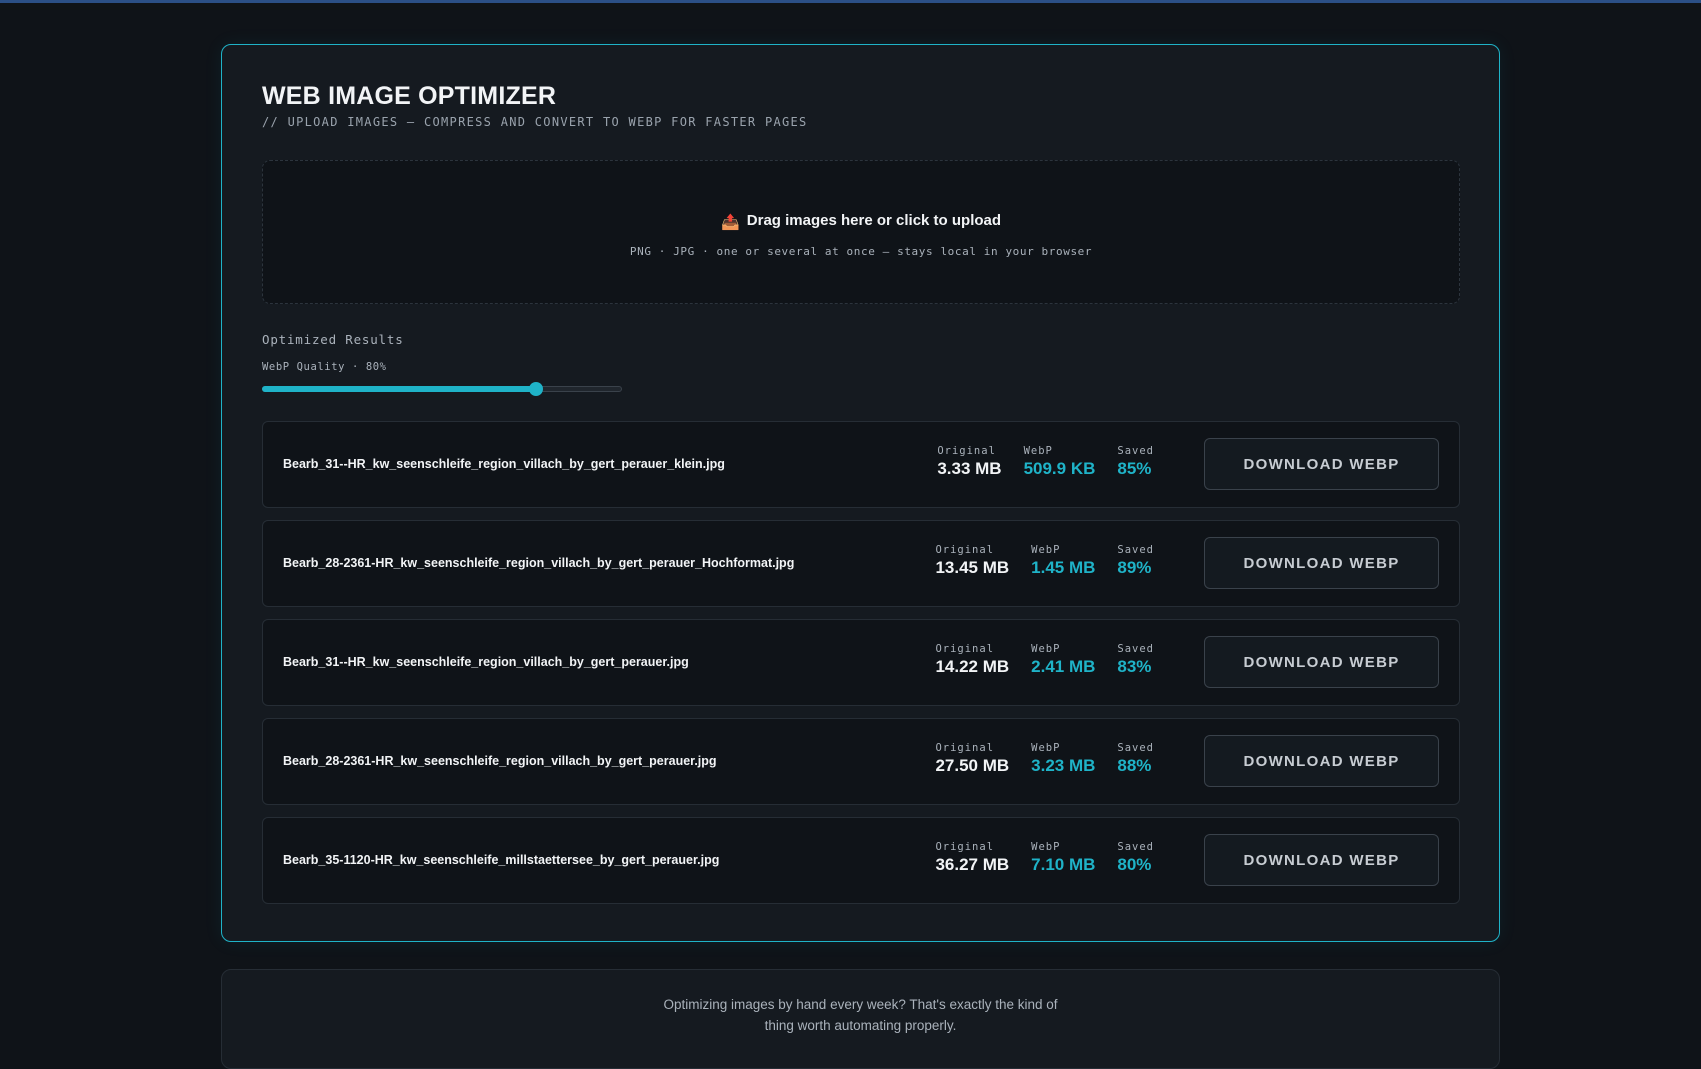  I want to click on original-stat: Original 14.22 MB, so click(972, 660).